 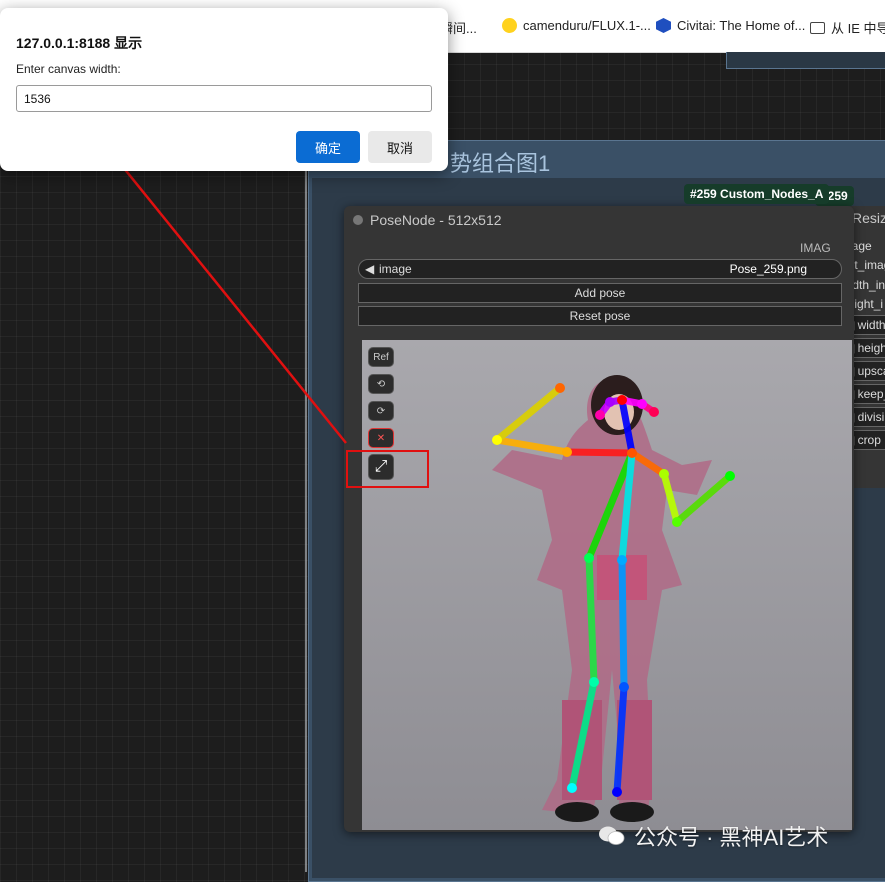 I want to click on watermark: 公众号 · 黑神AI艺术, so click(x=713, y=836).